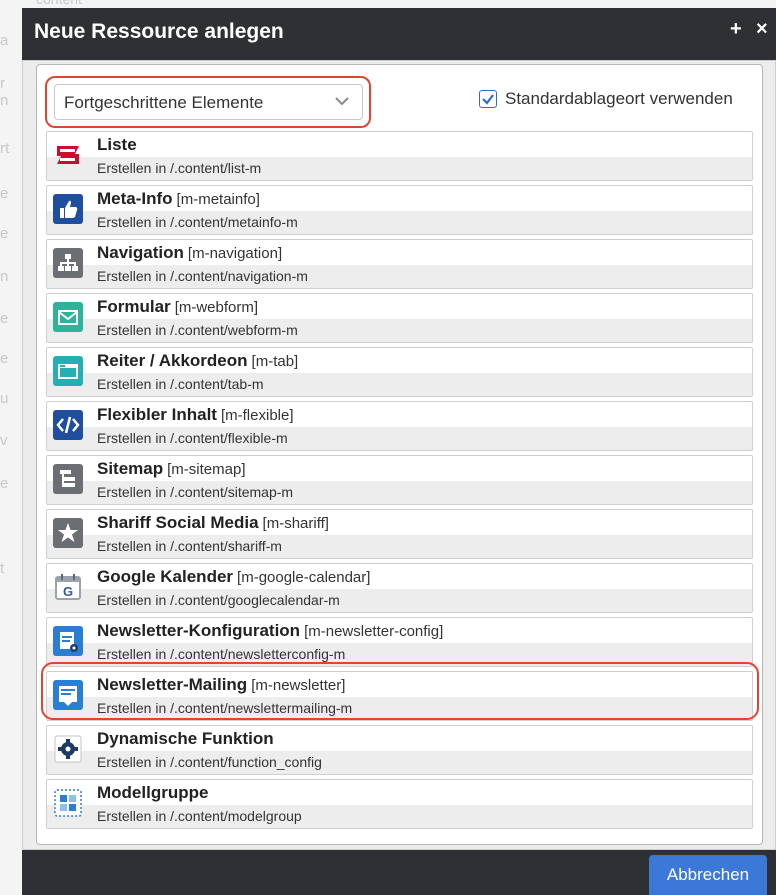 This screenshot has height=895, width=776. What do you see at coordinates (197, 330) in the screenshot?
I see `item-location: Erstellen in /.content/webform-m` at bounding box center [197, 330].